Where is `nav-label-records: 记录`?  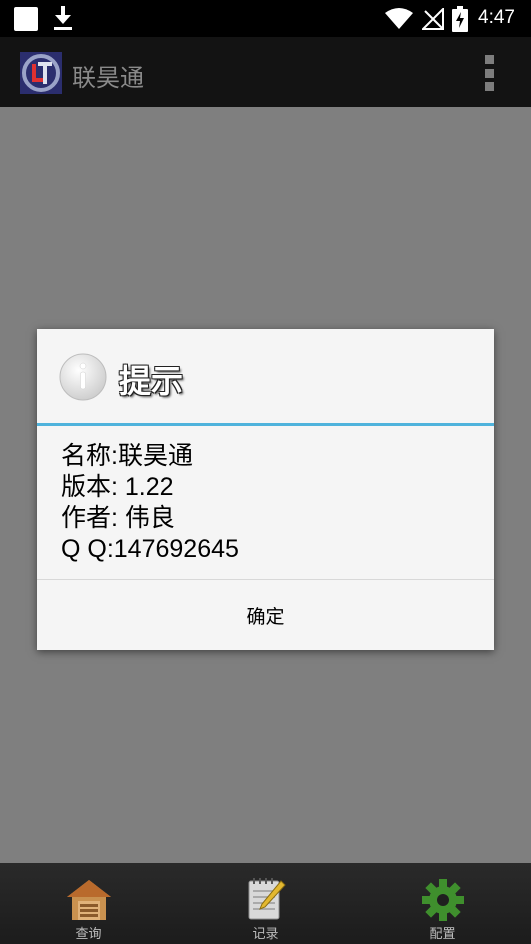
nav-label-records: 记录 is located at coordinates (265, 934).